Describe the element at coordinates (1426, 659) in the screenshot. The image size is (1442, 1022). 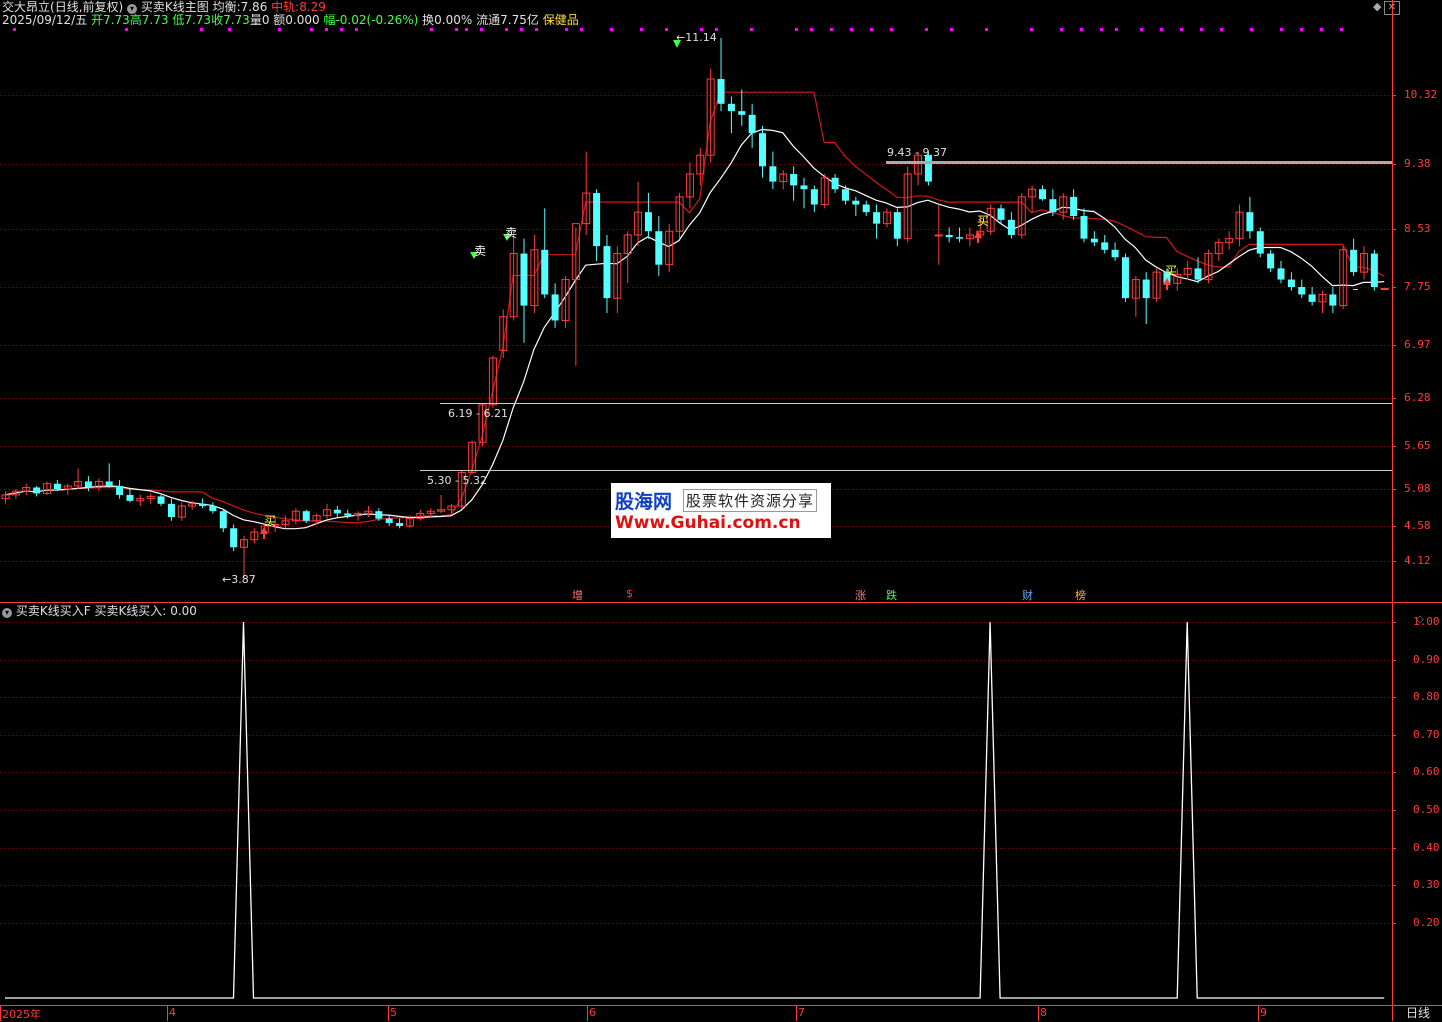
I see `sub-tick-label: 0.90` at that location.